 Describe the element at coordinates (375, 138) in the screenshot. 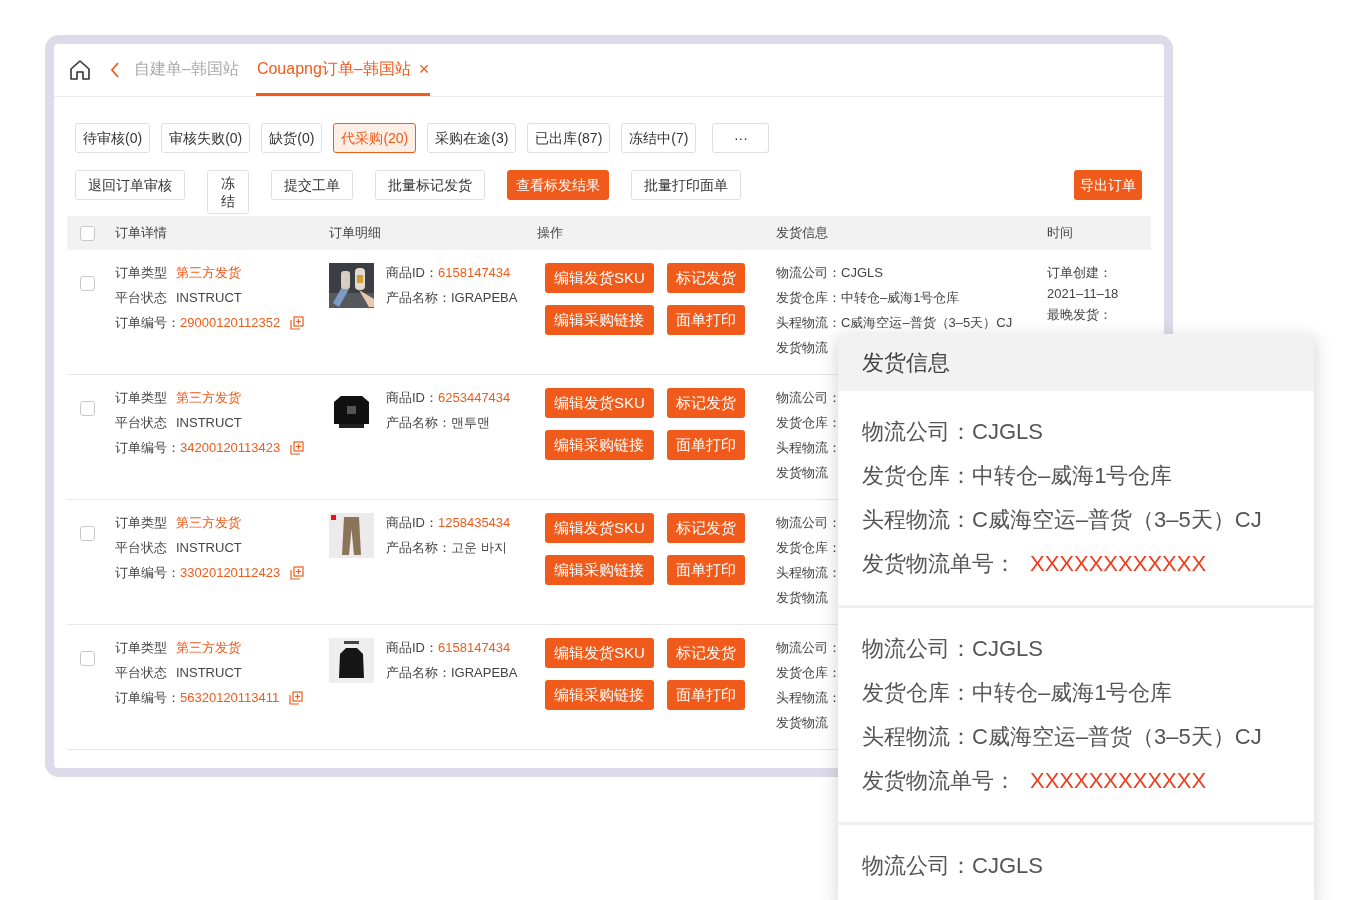

I see `status-filter: 代采购(20)` at that location.